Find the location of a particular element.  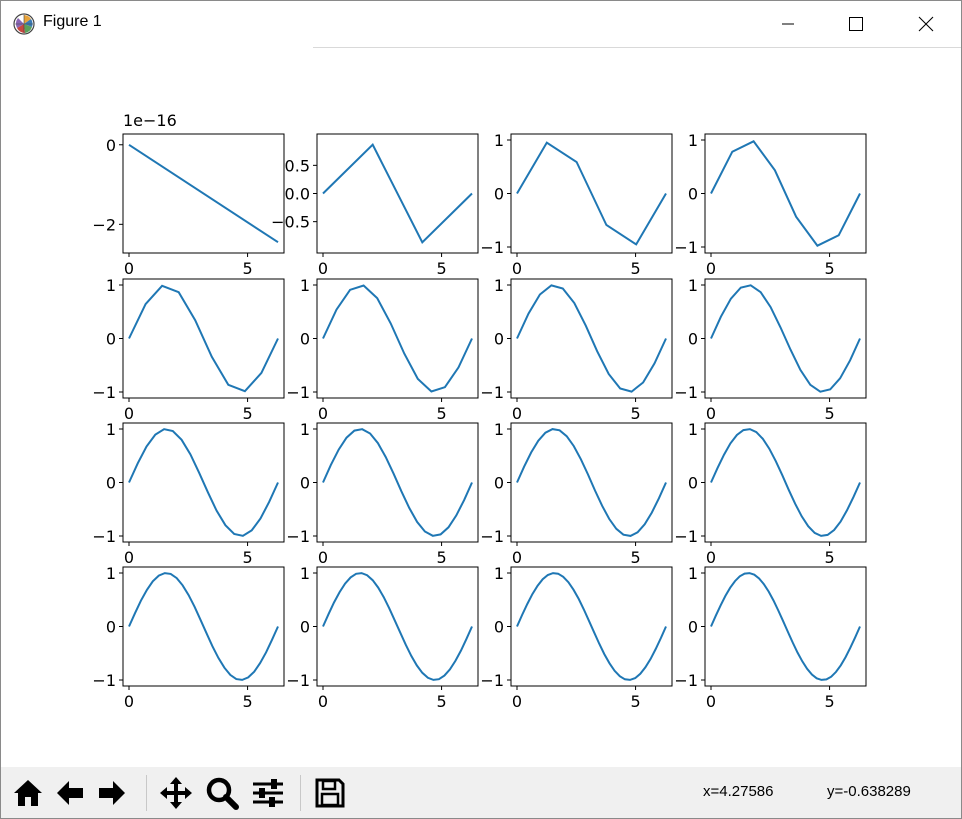

close-icon is located at coordinates (926, 24).